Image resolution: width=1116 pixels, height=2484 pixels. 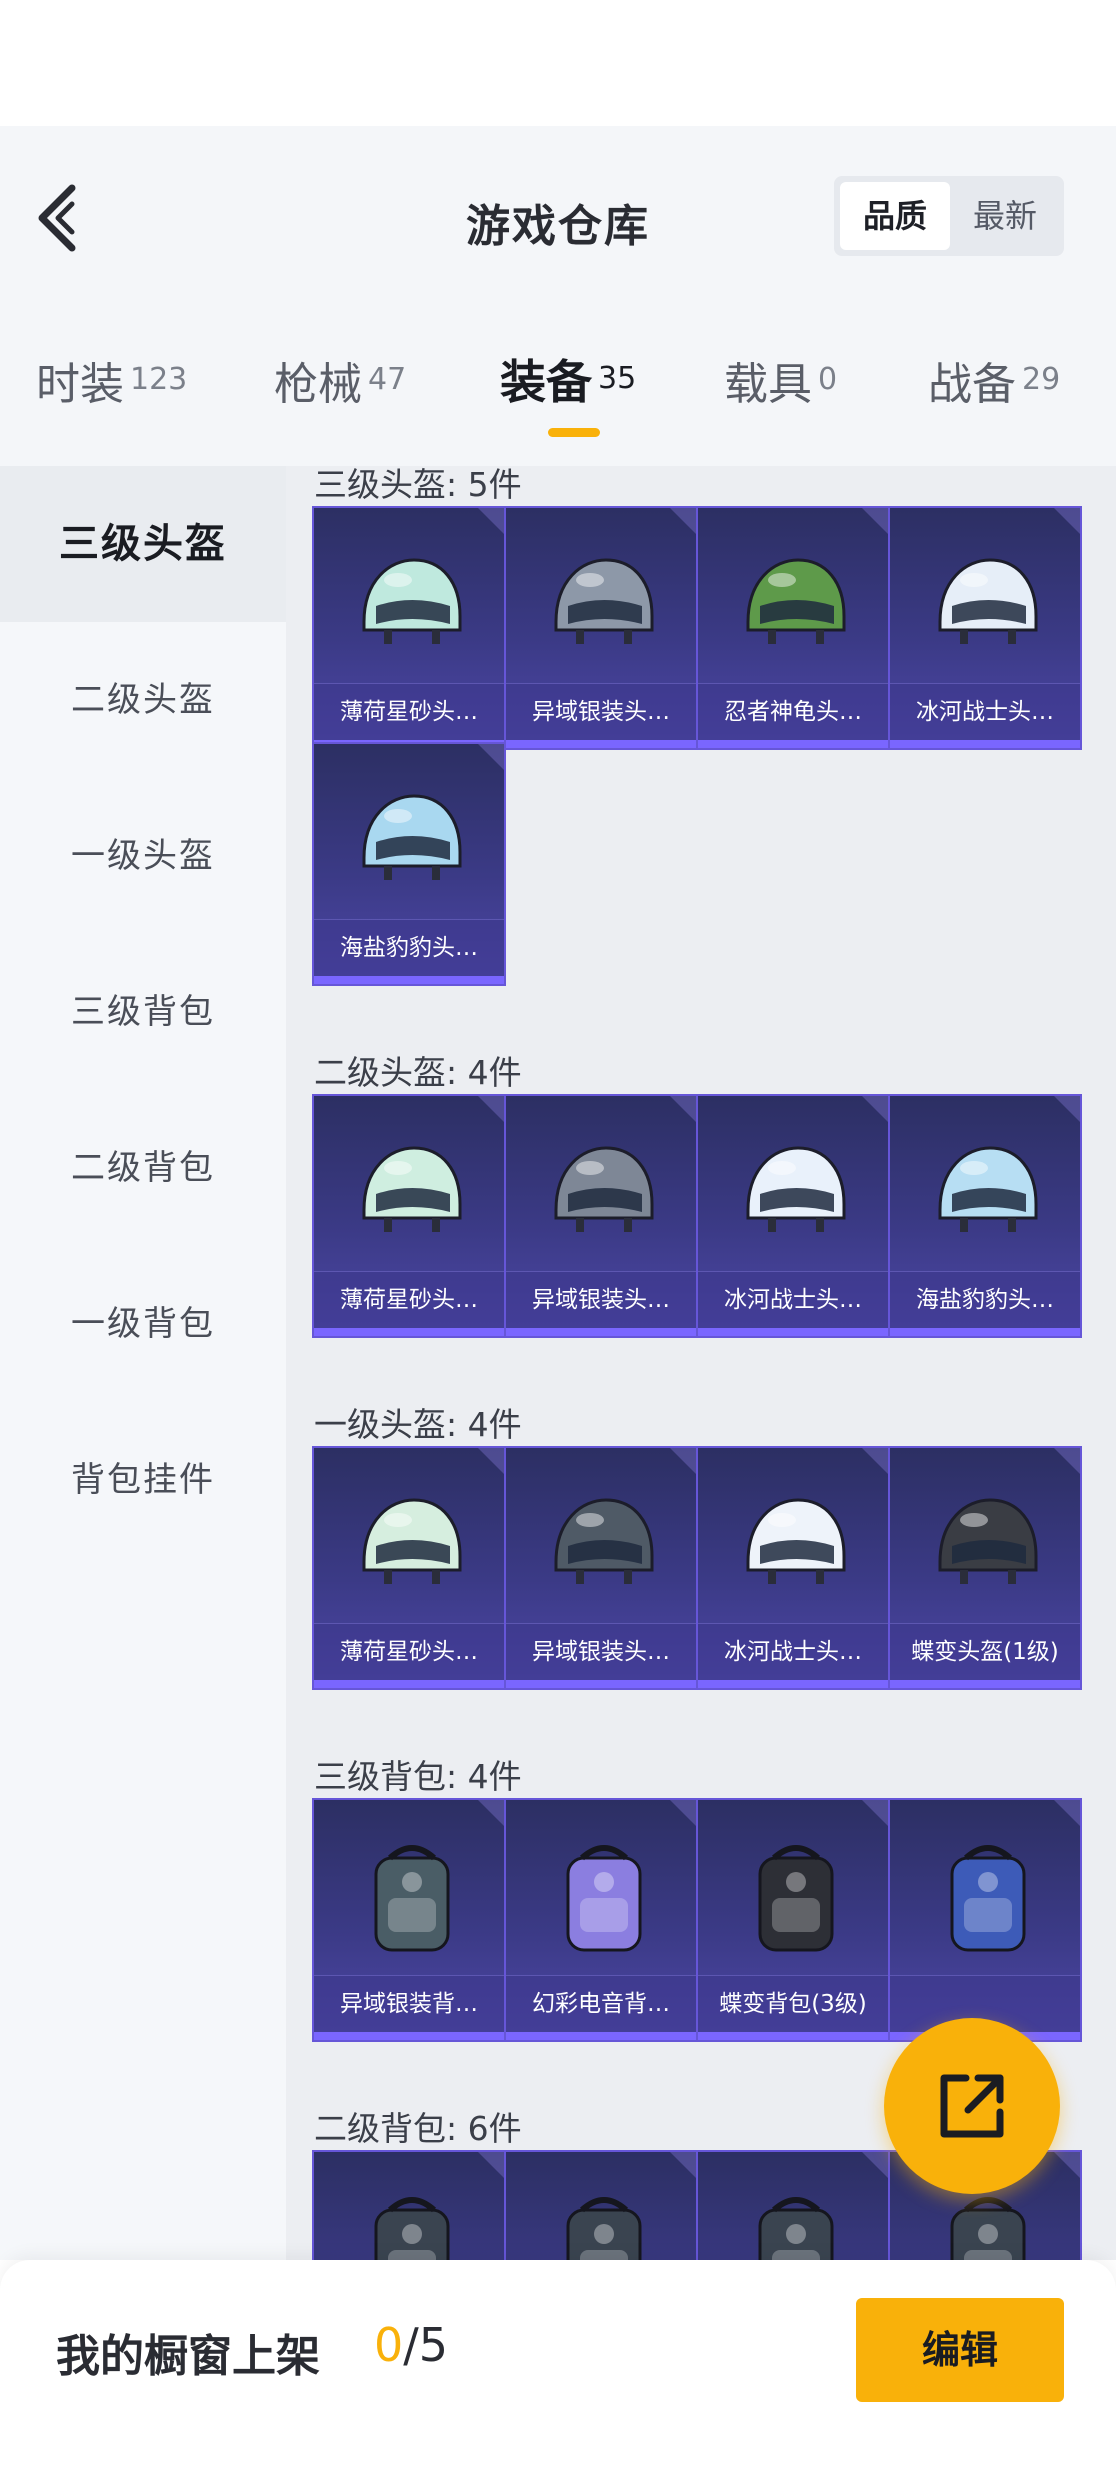 What do you see at coordinates (143, 1480) in the screenshot?
I see `sidebar-item-backpack-charm: 背包挂件` at bounding box center [143, 1480].